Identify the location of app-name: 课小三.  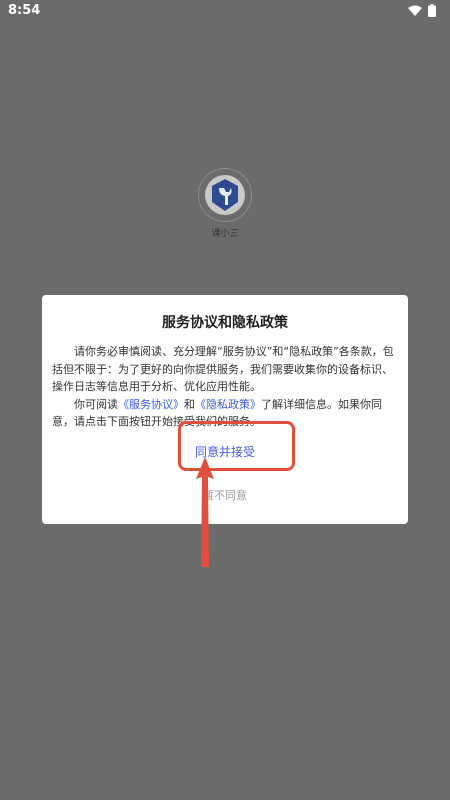
(225, 234).